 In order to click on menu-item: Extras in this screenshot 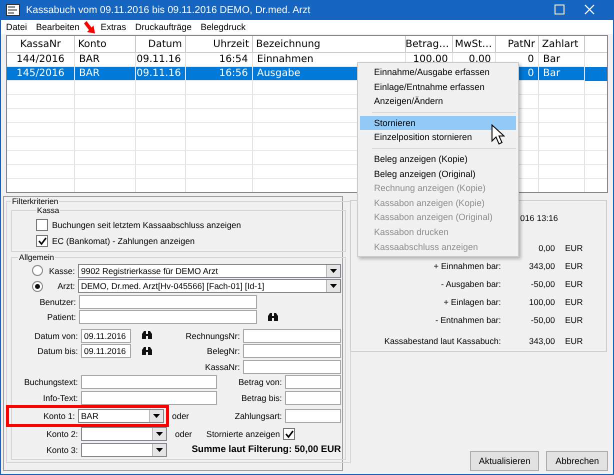, I will do `click(113, 27)`.